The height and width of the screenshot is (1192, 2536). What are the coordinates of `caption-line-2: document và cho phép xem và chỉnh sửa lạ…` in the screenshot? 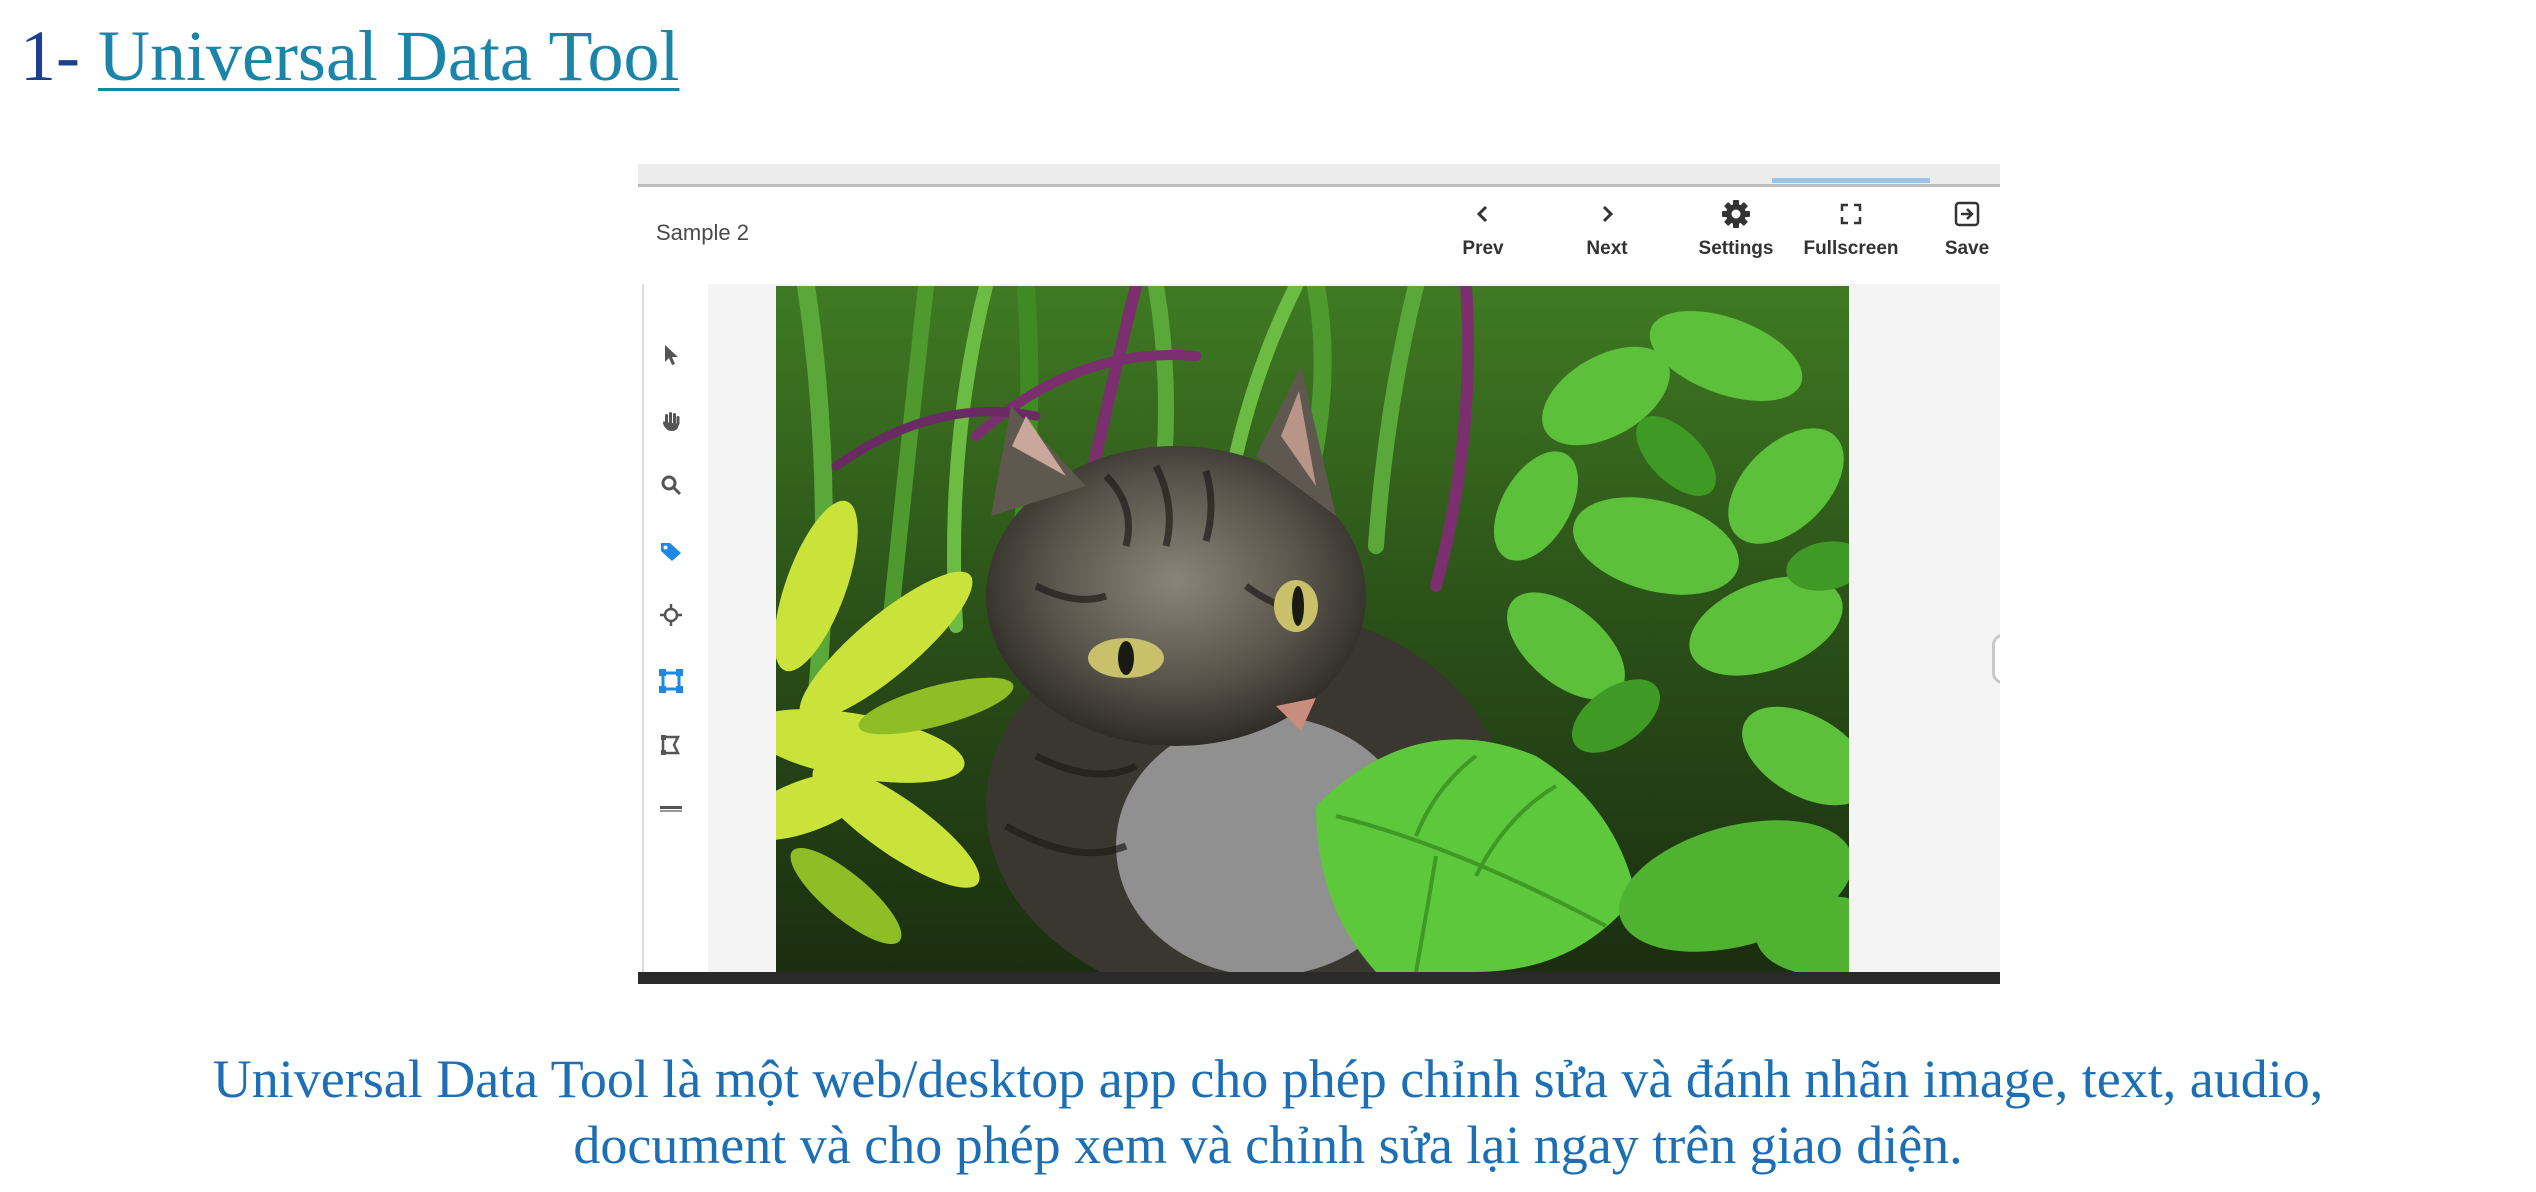 It's located at (1268, 1145).